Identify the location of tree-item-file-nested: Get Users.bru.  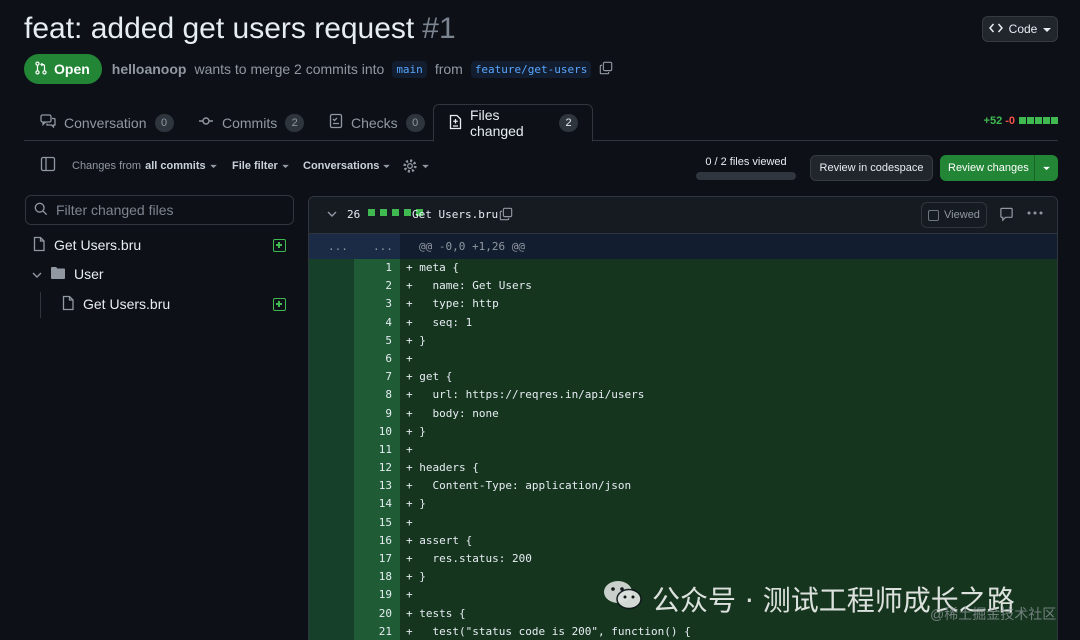
(115, 304).